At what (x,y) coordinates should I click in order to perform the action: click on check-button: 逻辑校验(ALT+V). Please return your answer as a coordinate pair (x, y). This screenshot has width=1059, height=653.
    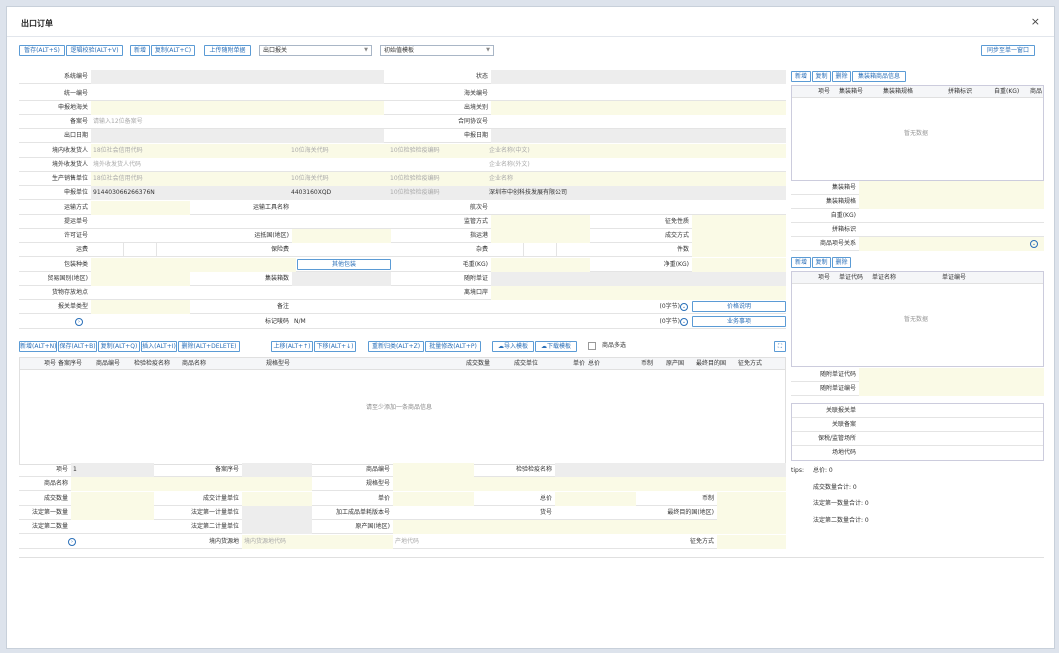
    Looking at the image, I should click on (94, 50).